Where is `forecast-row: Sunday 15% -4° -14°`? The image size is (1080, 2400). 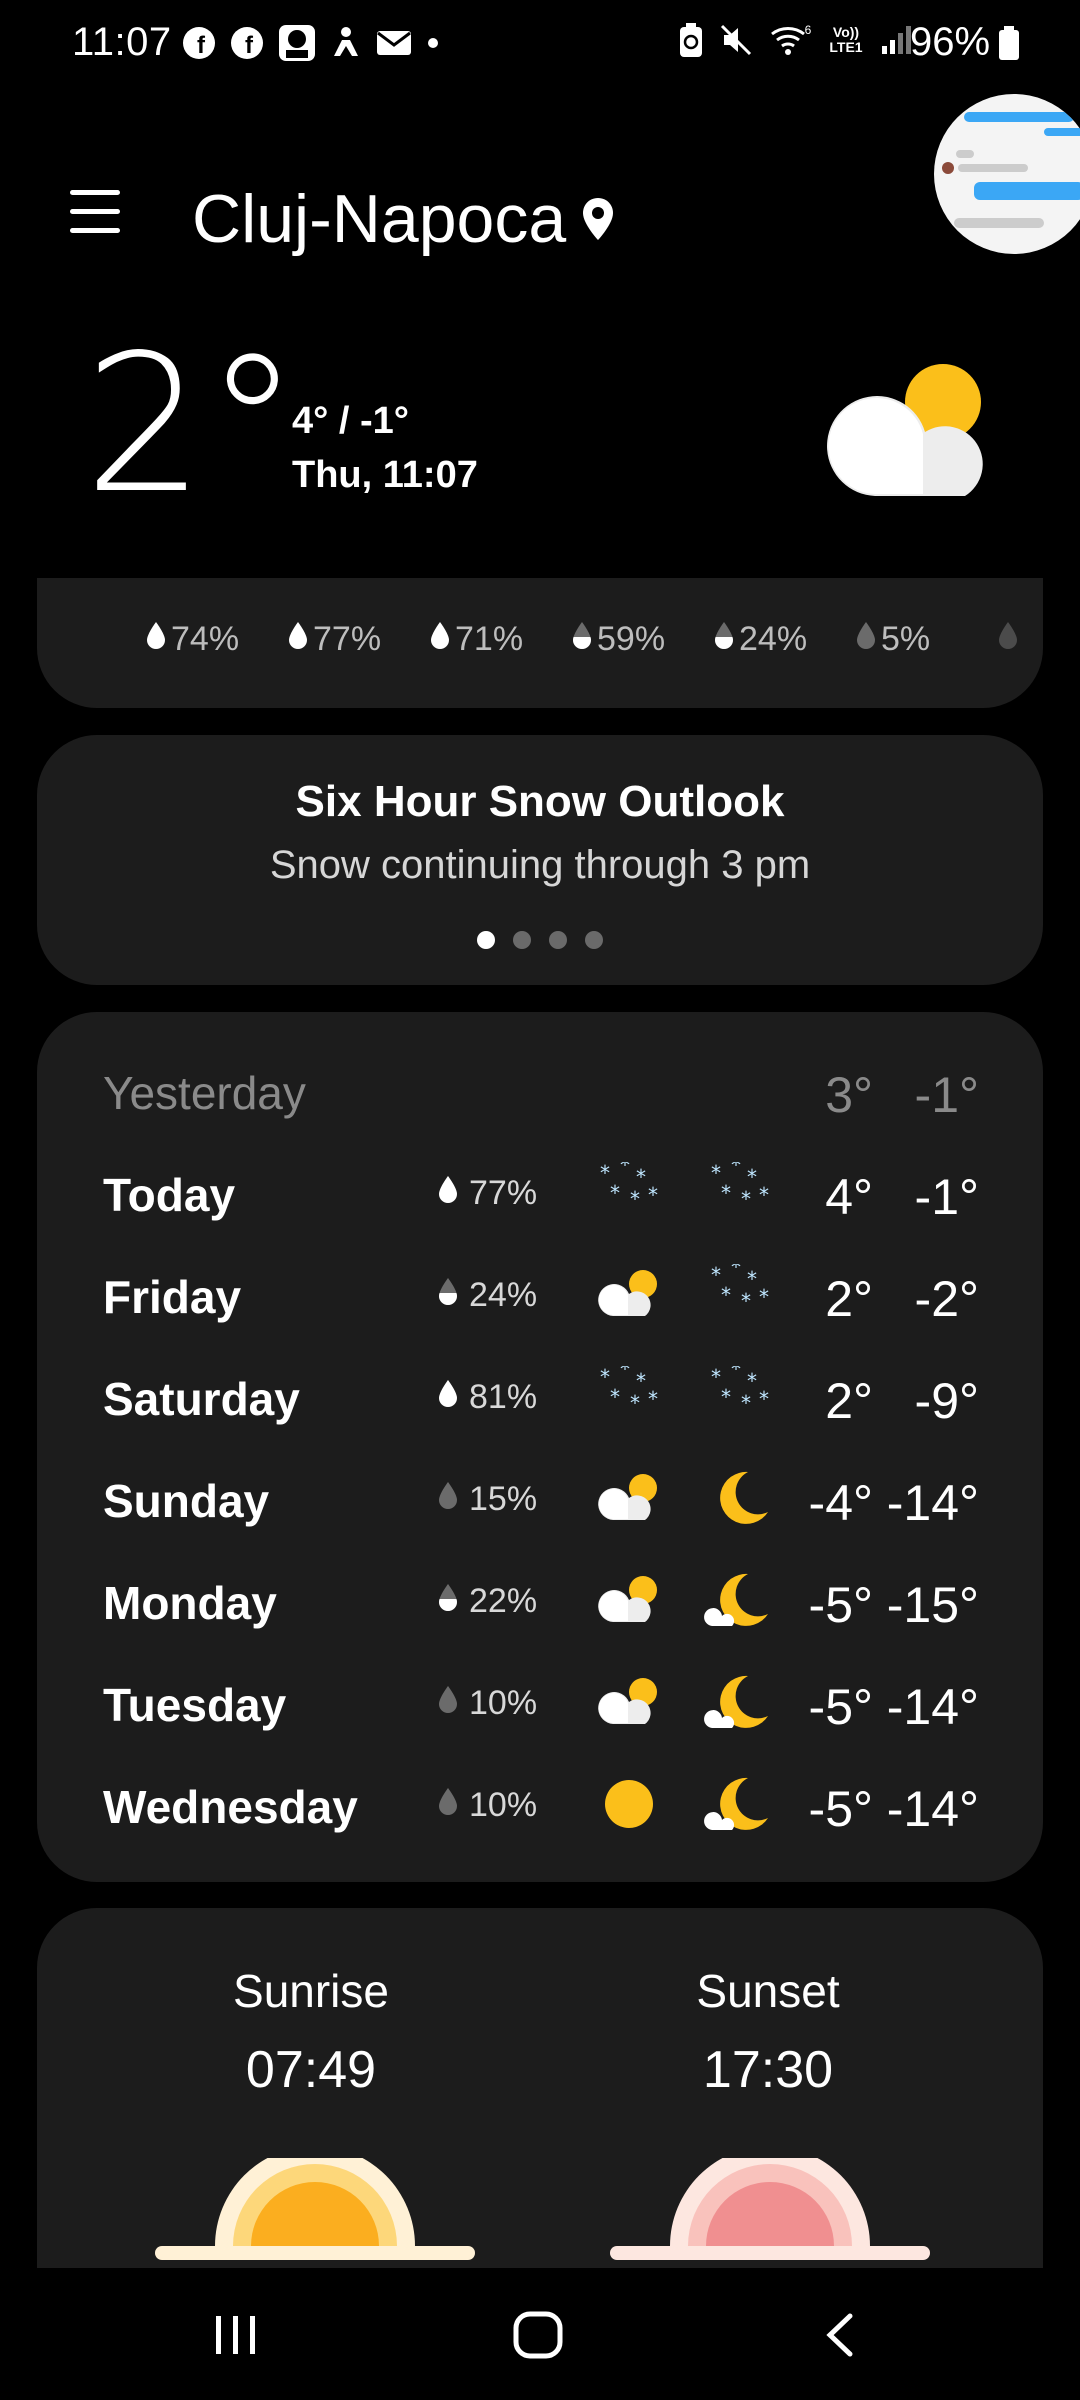 forecast-row: Sunday 15% -4° -14° is located at coordinates (540, 1499).